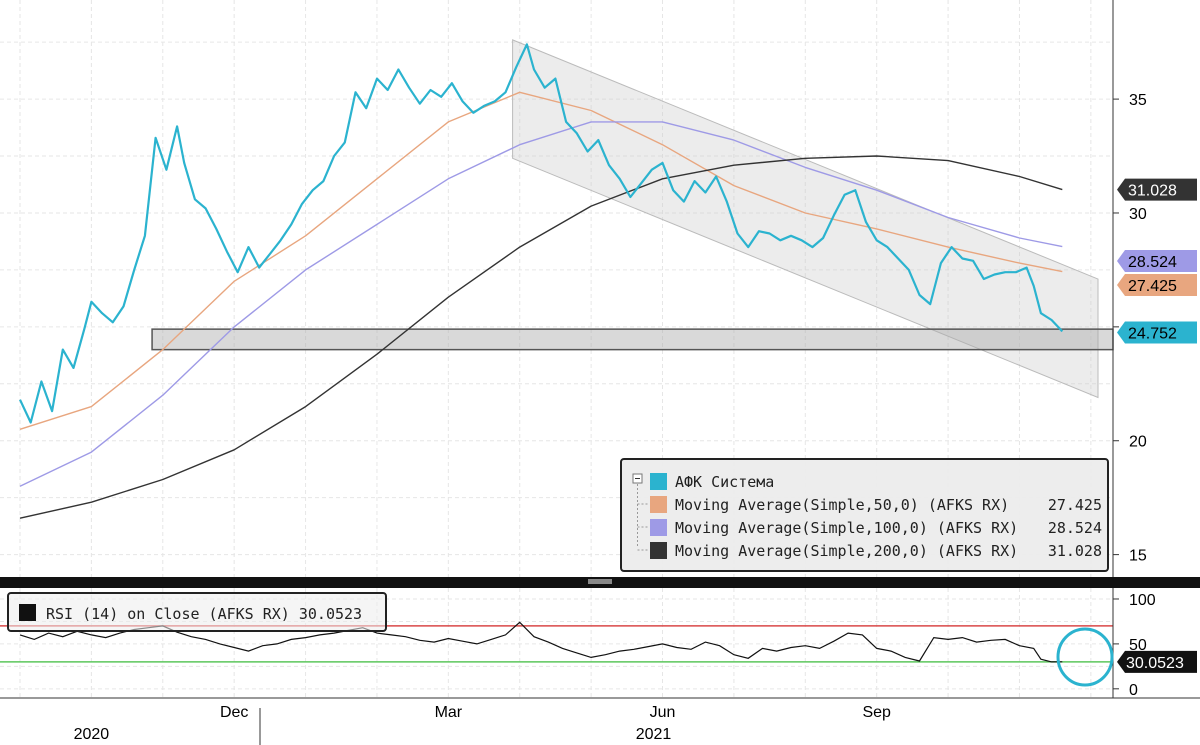 Image resolution: width=1200 pixels, height=745 pixels. Describe the element at coordinates (234, 712) in the screenshot. I see `x-tick-label: Dec` at that location.